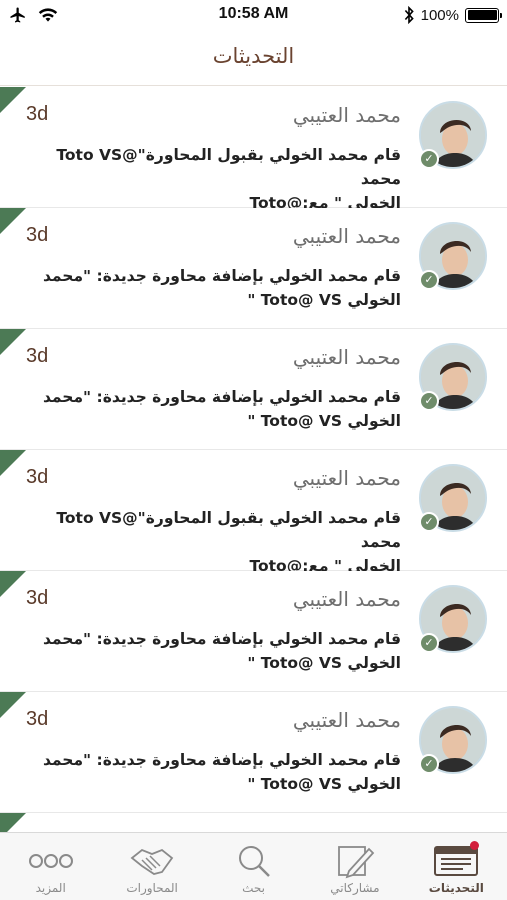 The height and width of the screenshot is (900, 507). What do you see at coordinates (474, 845) in the screenshot?
I see `notification-badge` at bounding box center [474, 845].